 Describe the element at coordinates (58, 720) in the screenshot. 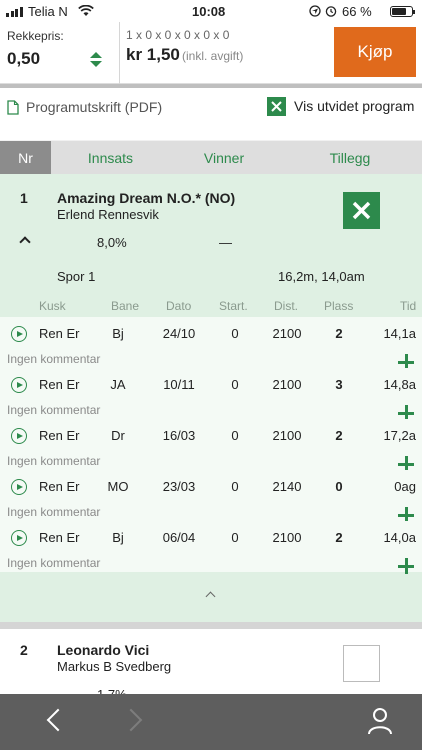

I see `back-icon` at that location.